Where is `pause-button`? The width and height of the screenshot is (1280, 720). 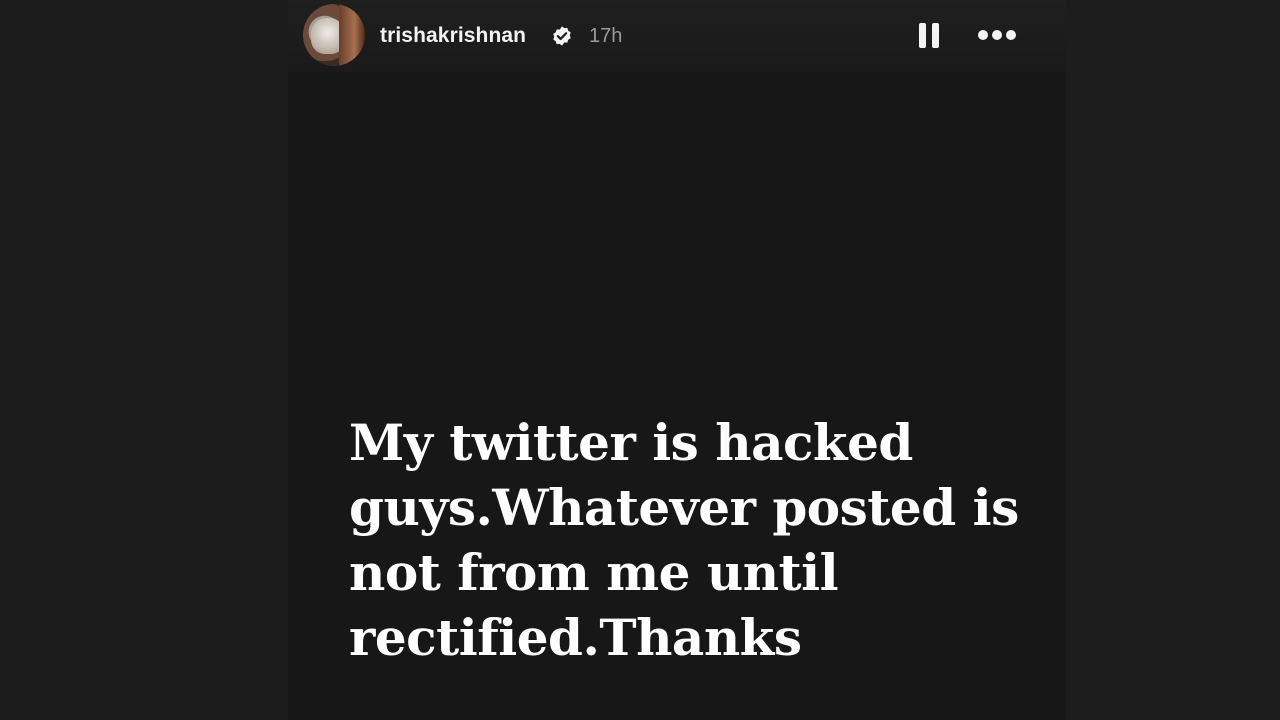 pause-button is located at coordinates (929, 35).